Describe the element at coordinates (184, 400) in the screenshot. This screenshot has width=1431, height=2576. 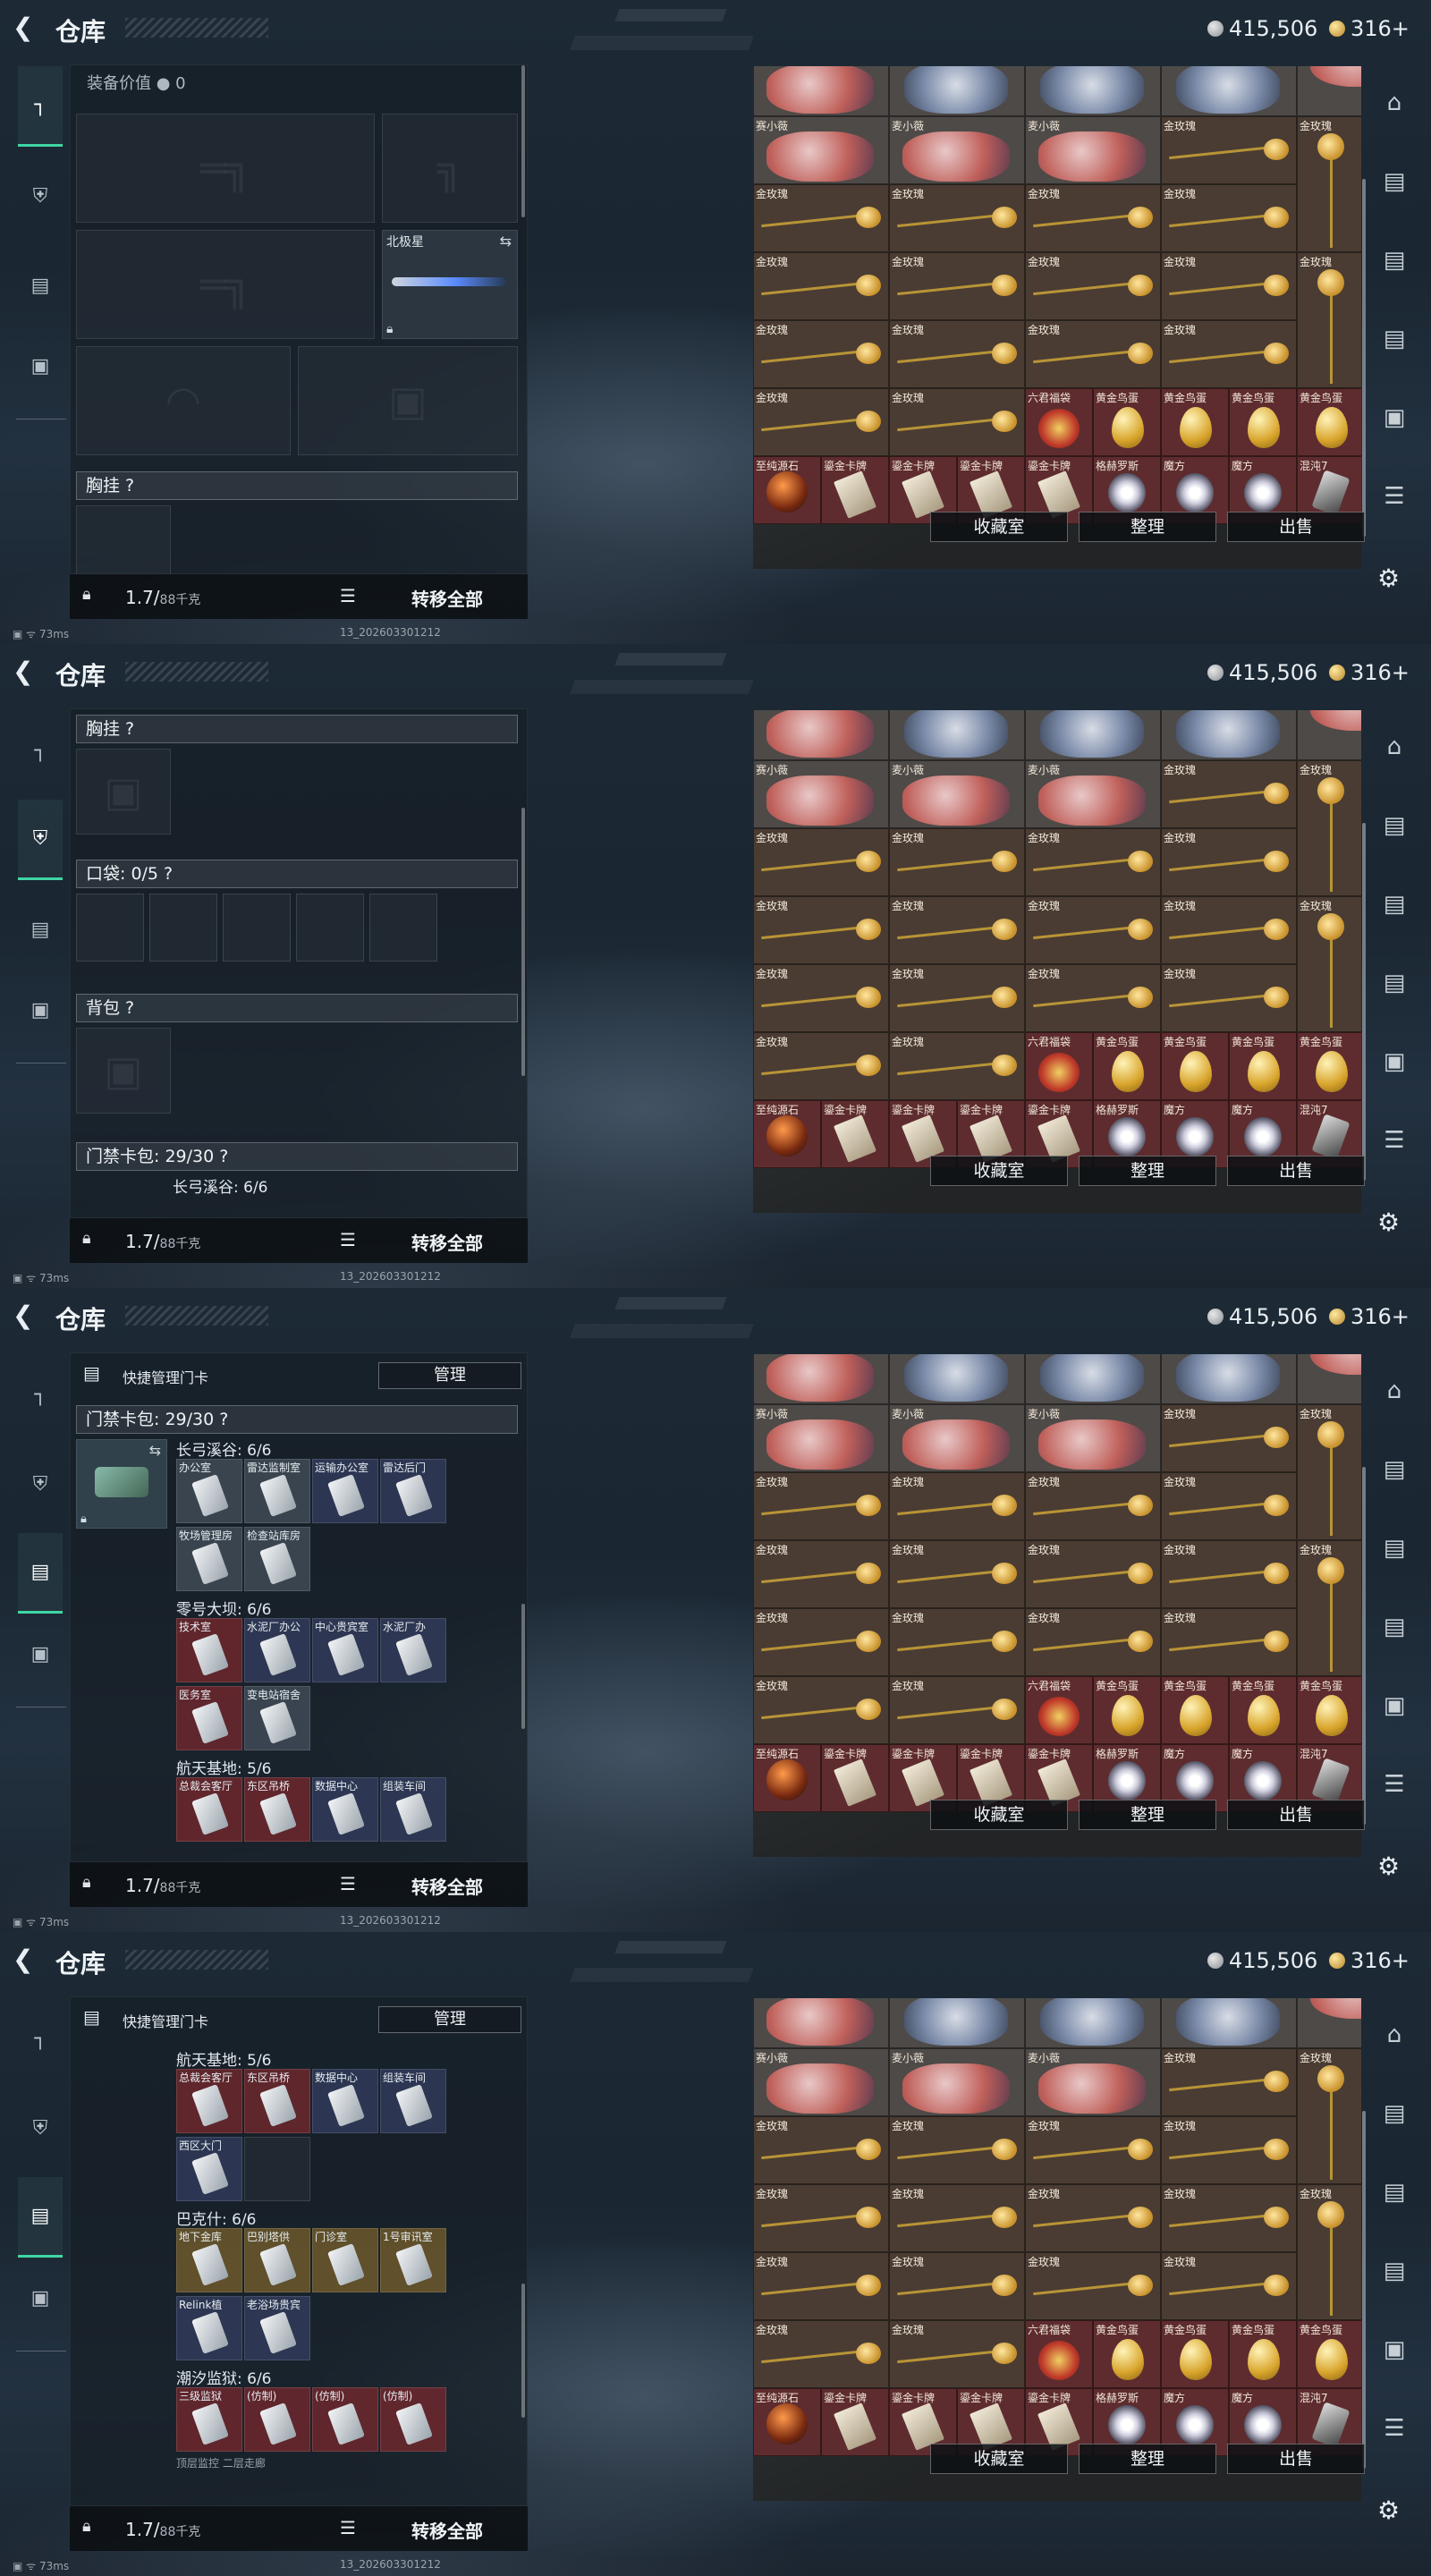
I see `helmet-slot: ◠` at that location.